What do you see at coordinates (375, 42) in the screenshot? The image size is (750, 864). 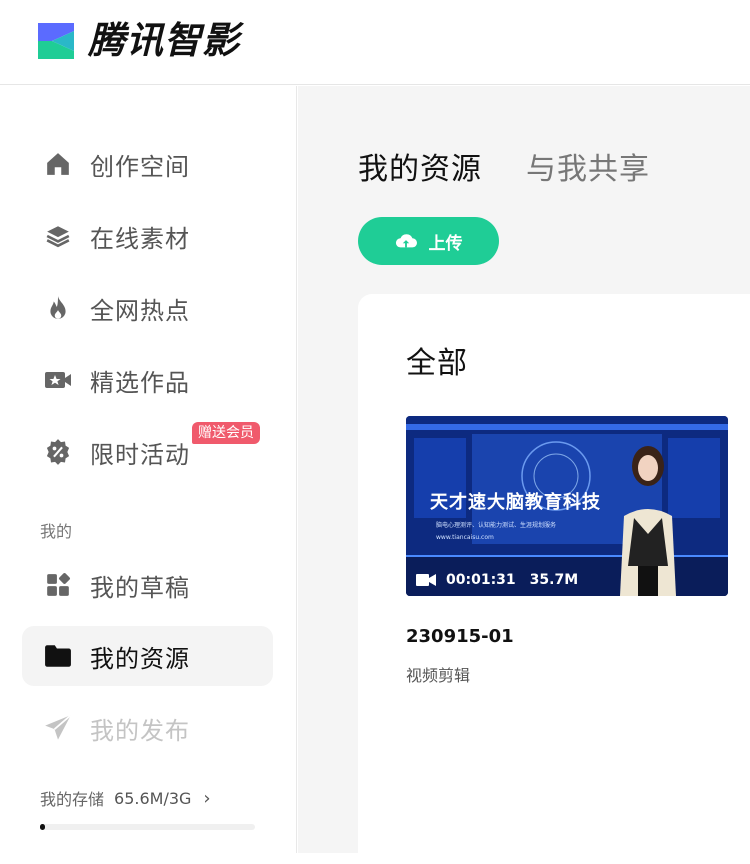 I see `top-bar: 腾讯智影` at bounding box center [375, 42].